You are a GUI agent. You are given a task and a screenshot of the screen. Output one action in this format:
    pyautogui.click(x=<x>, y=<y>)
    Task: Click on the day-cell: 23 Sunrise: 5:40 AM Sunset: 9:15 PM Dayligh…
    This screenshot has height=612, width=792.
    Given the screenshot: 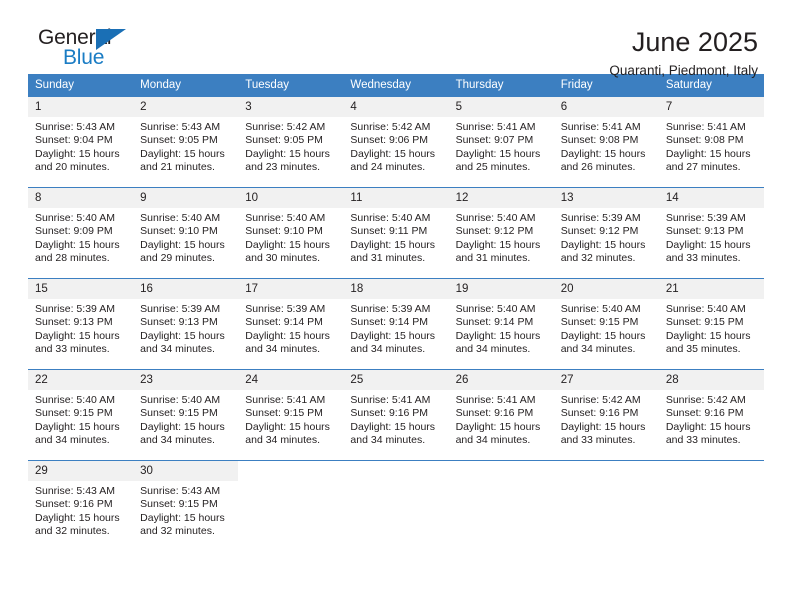 What is the action you would take?
    pyautogui.click(x=186, y=415)
    